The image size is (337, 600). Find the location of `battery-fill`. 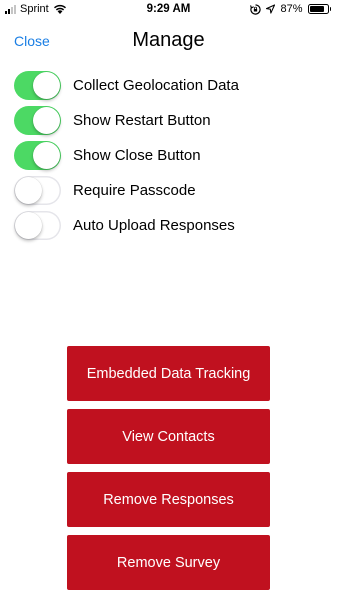

battery-fill is located at coordinates (317, 9).